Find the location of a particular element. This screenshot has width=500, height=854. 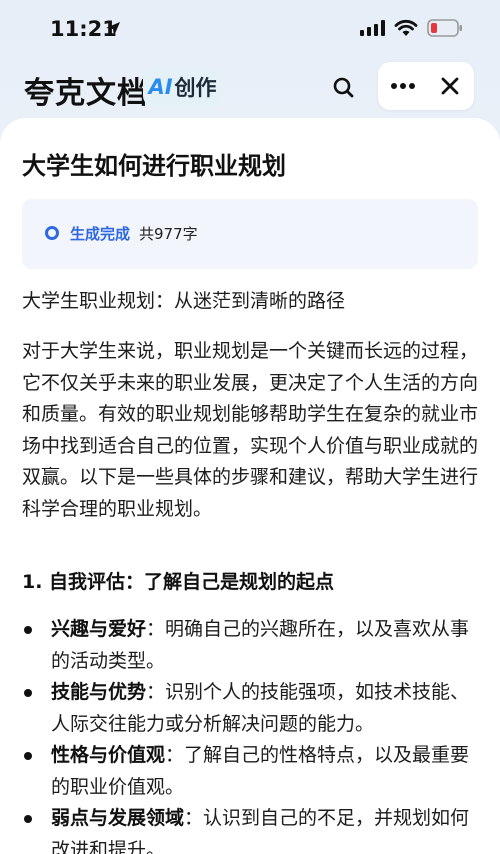

list-item: 性格与价值观：了解自己的性格特点，以及最重要的职业价值观。 is located at coordinates (252, 771).